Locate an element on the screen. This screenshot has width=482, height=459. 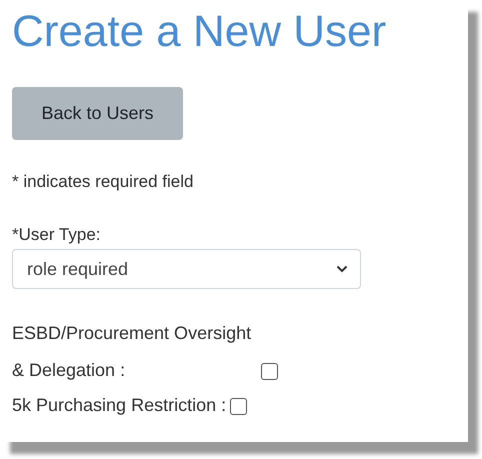
checkbox-label: ESBD/Procurement Oversight & Delegation : is located at coordinates (132, 352).